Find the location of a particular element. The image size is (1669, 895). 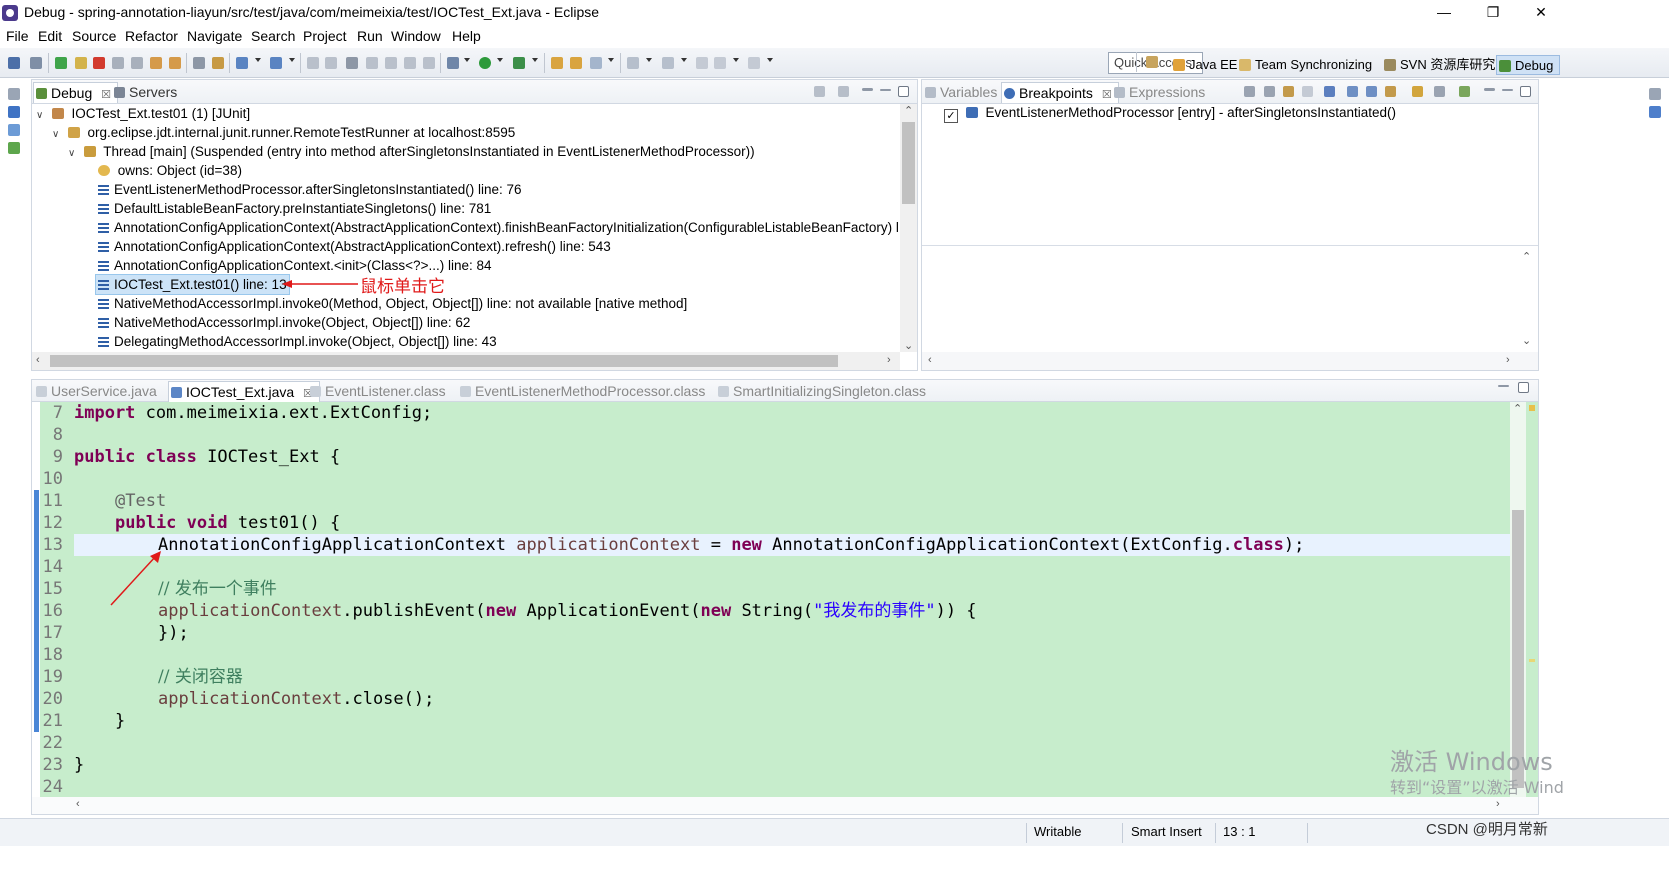

menu-edit: Edit is located at coordinates (50, 36).